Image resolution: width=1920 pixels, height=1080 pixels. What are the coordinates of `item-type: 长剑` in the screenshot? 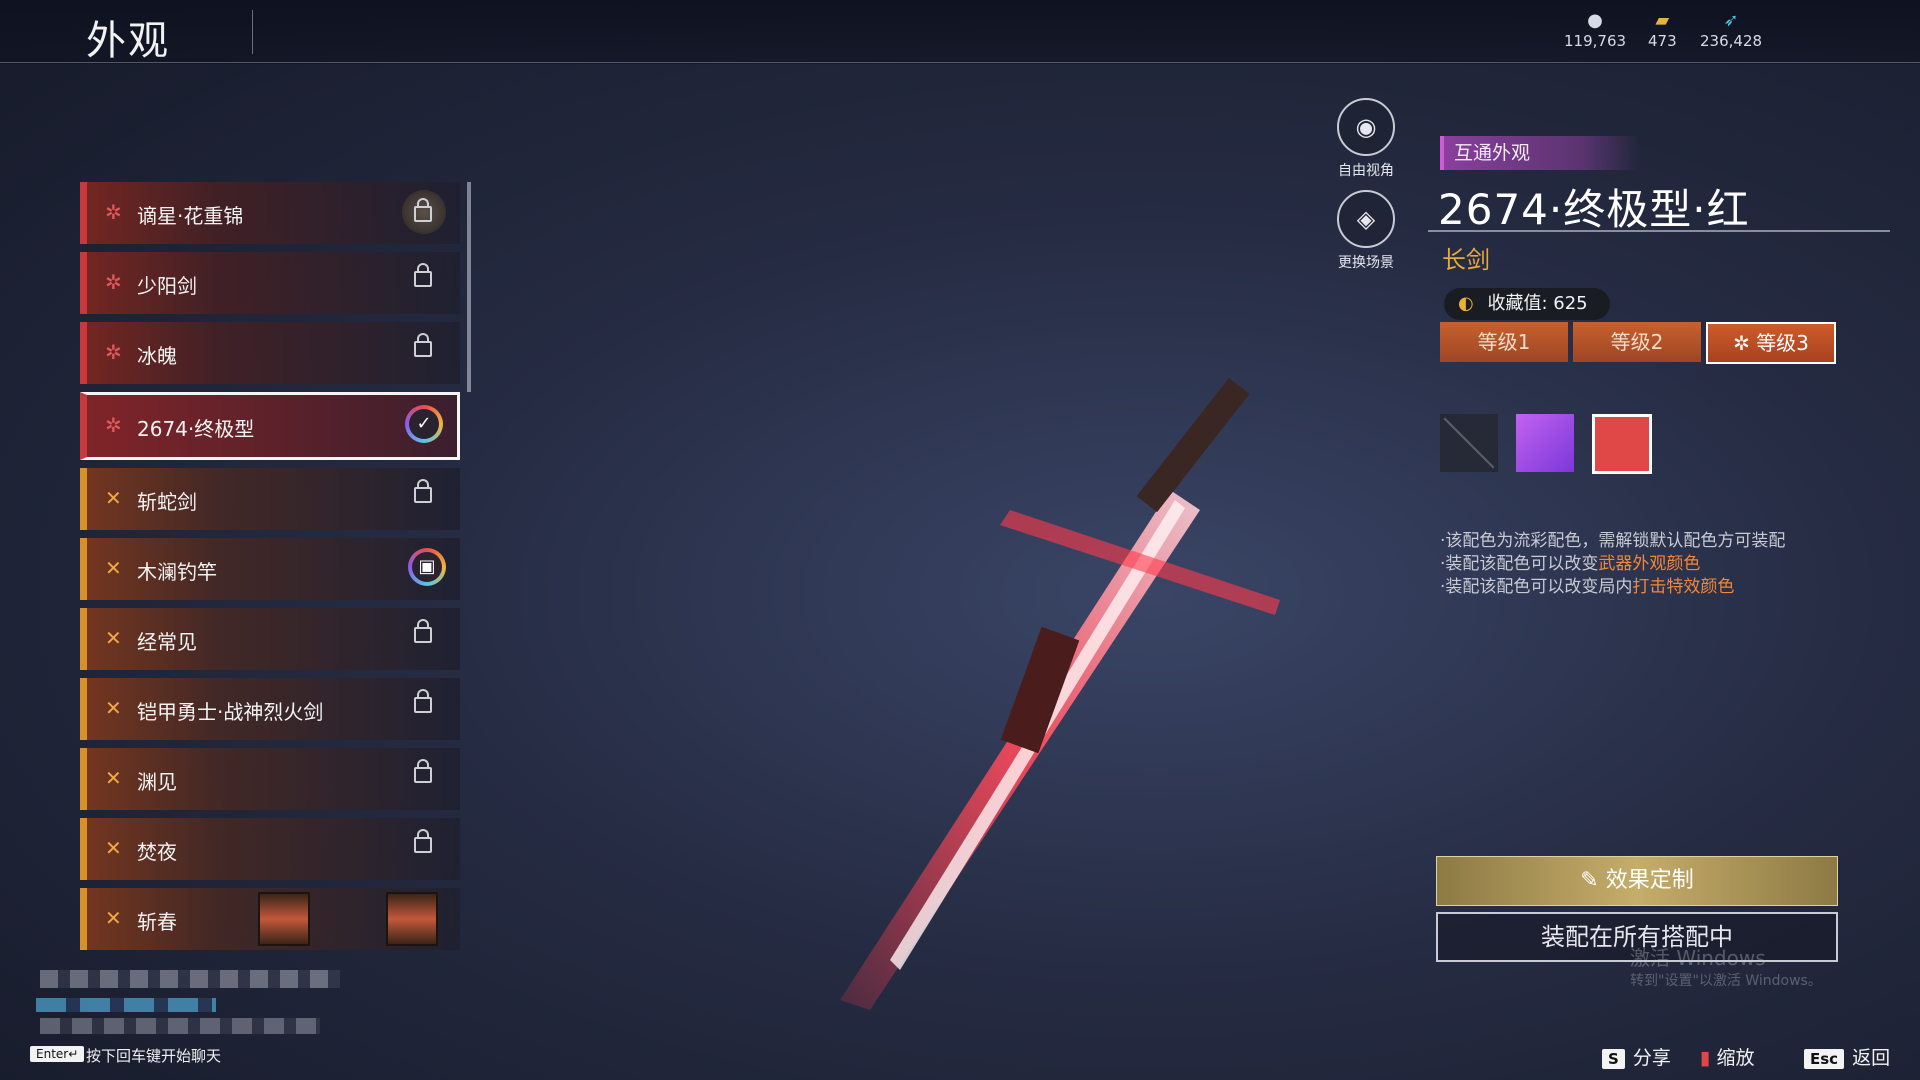 It's located at (1466, 260).